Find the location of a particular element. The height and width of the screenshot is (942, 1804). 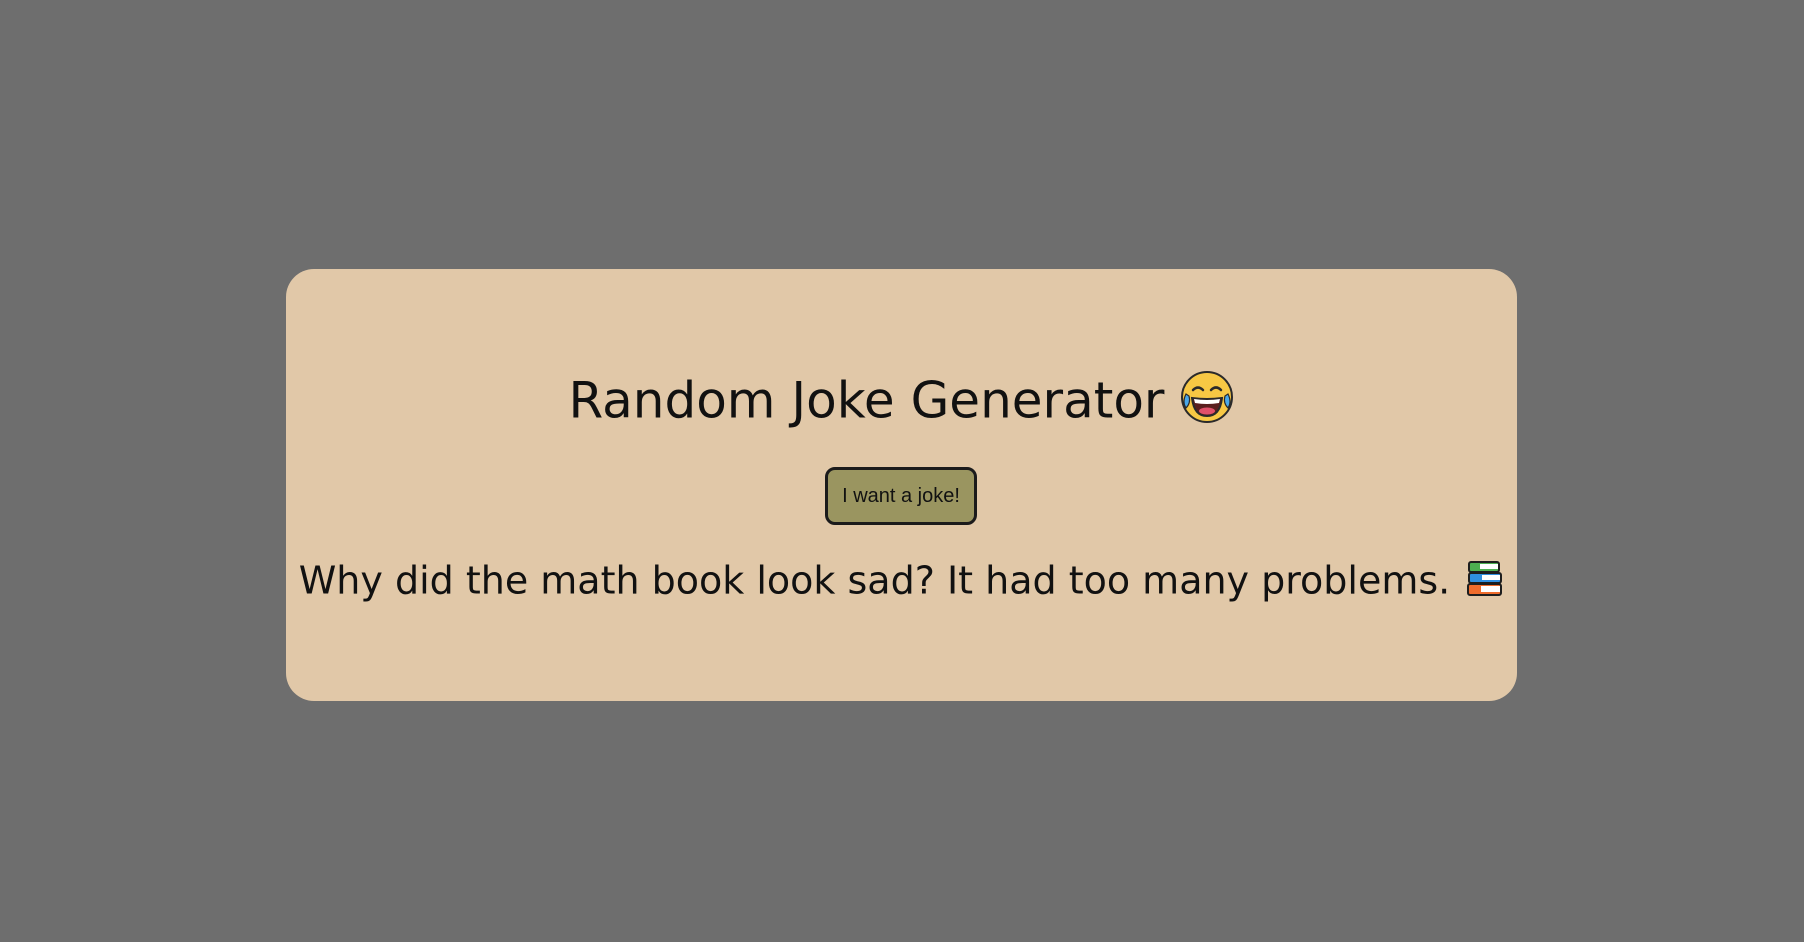

page-title: Random Joke Generator is located at coordinates (866, 400).